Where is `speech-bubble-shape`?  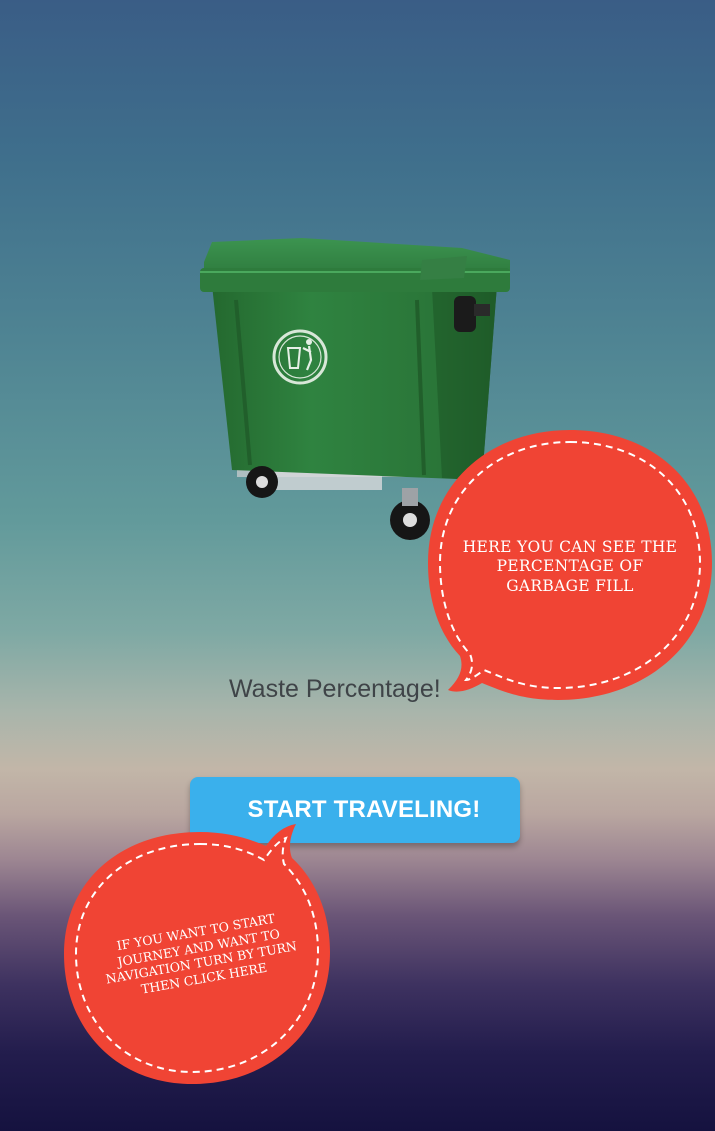 speech-bubble-shape is located at coordinates (197, 954).